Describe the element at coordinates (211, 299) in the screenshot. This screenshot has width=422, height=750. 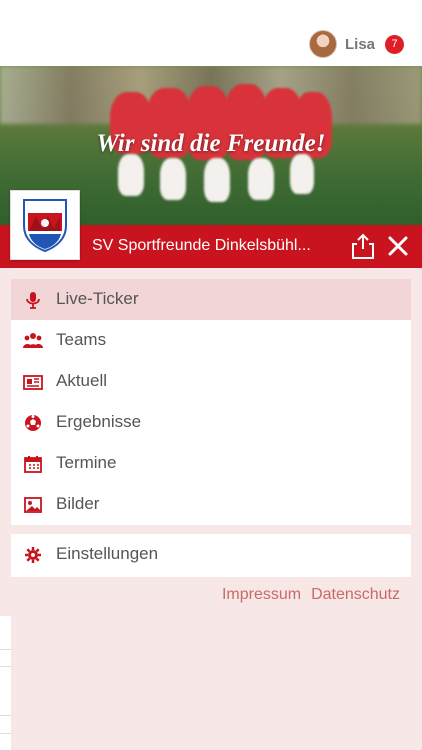
I see `menu-item-live-ticker: Live-Ticker` at that location.